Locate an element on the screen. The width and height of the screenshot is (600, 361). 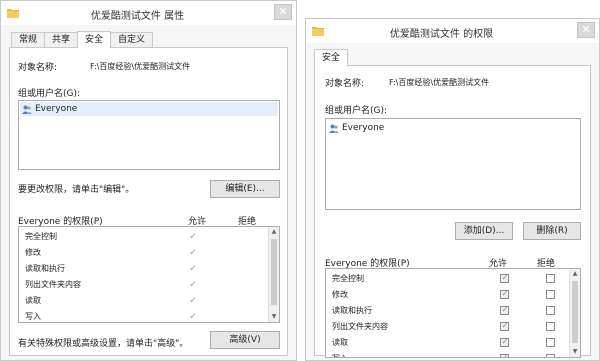
tab-strip: 常规 共享 安全 自定义 is located at coordinates (82, 39).